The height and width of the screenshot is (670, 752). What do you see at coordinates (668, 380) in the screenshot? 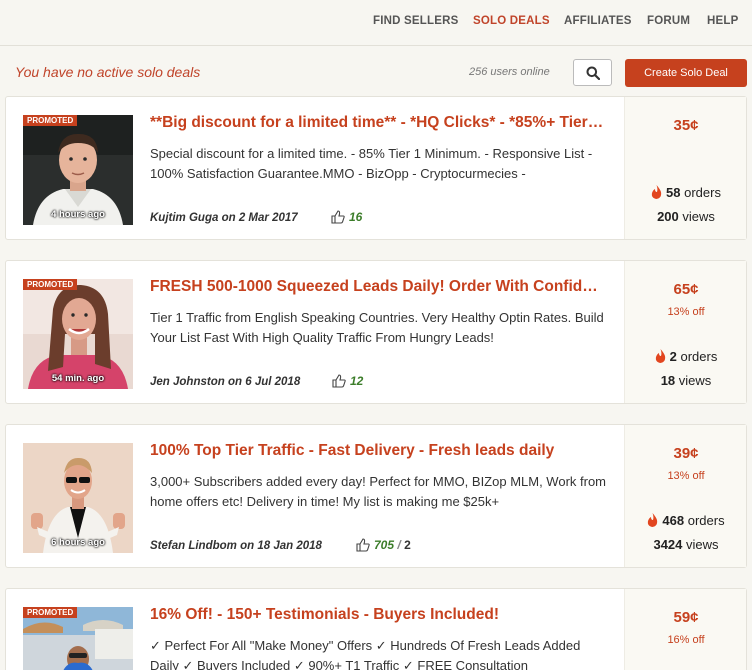
I see `views-value: 18` at bounding box center [668, 380].